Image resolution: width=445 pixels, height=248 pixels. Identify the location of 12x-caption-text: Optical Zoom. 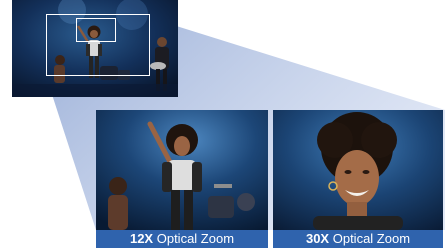
(194, 238).